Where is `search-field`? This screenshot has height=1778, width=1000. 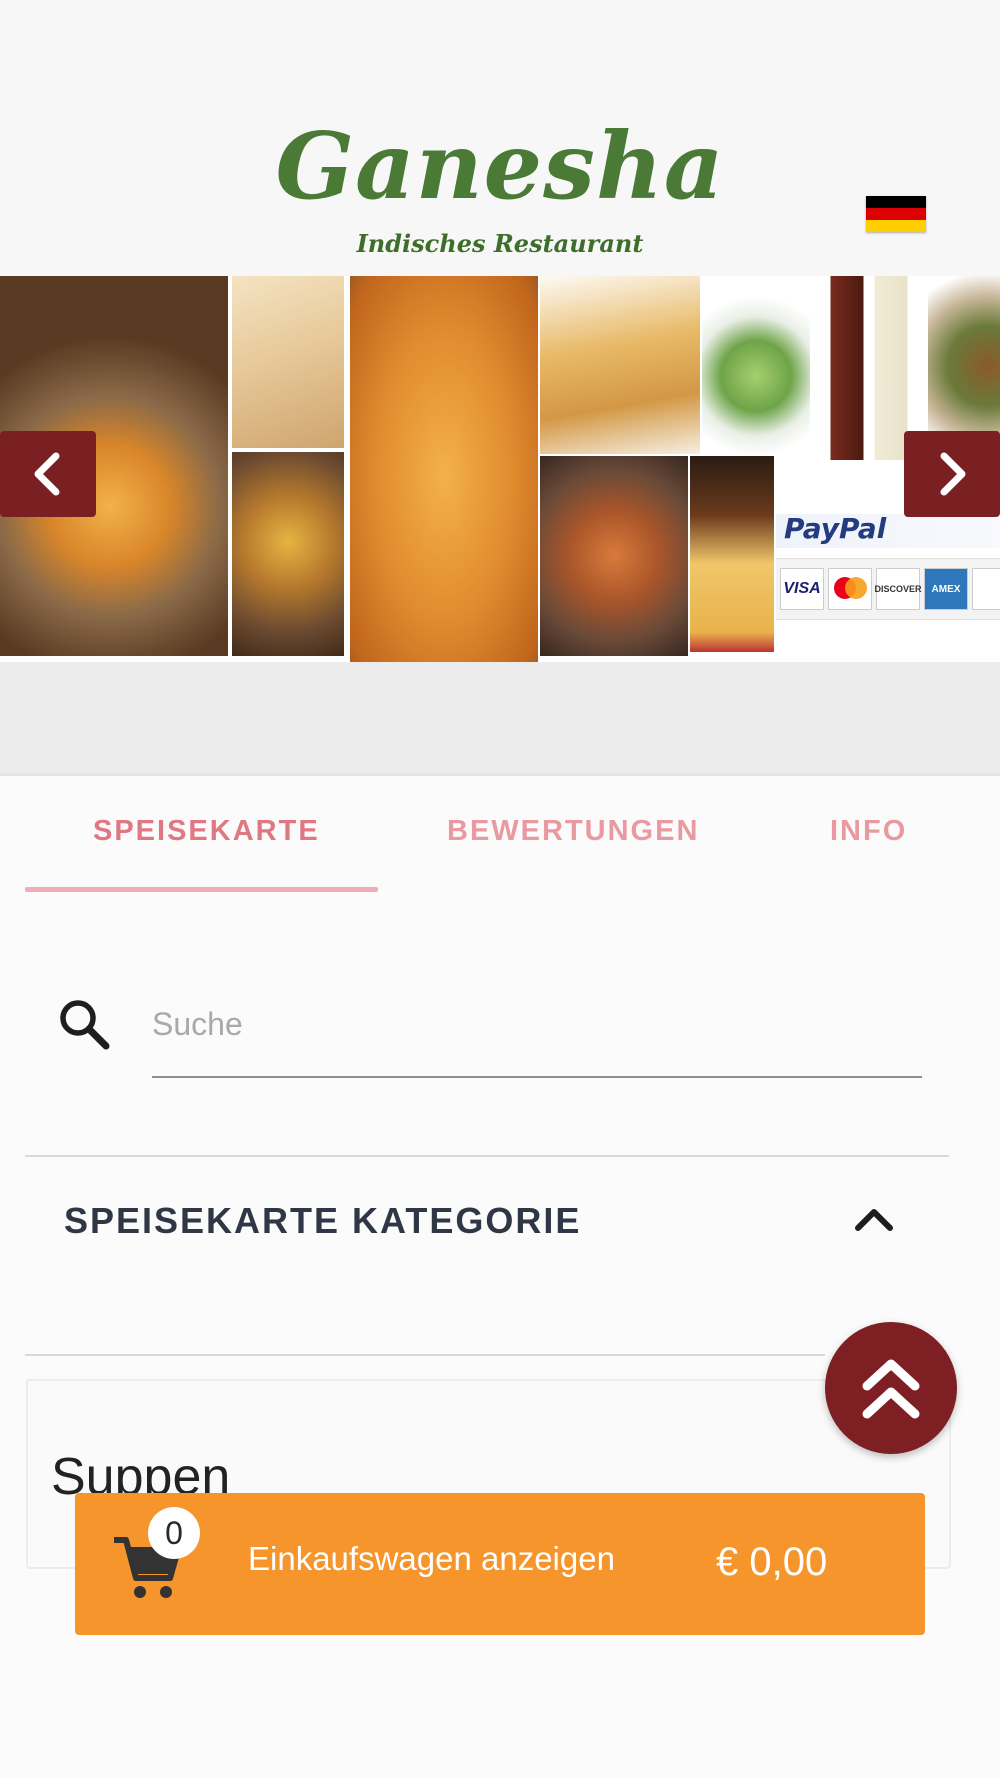
search-field is located at coordinates (537, 1036).